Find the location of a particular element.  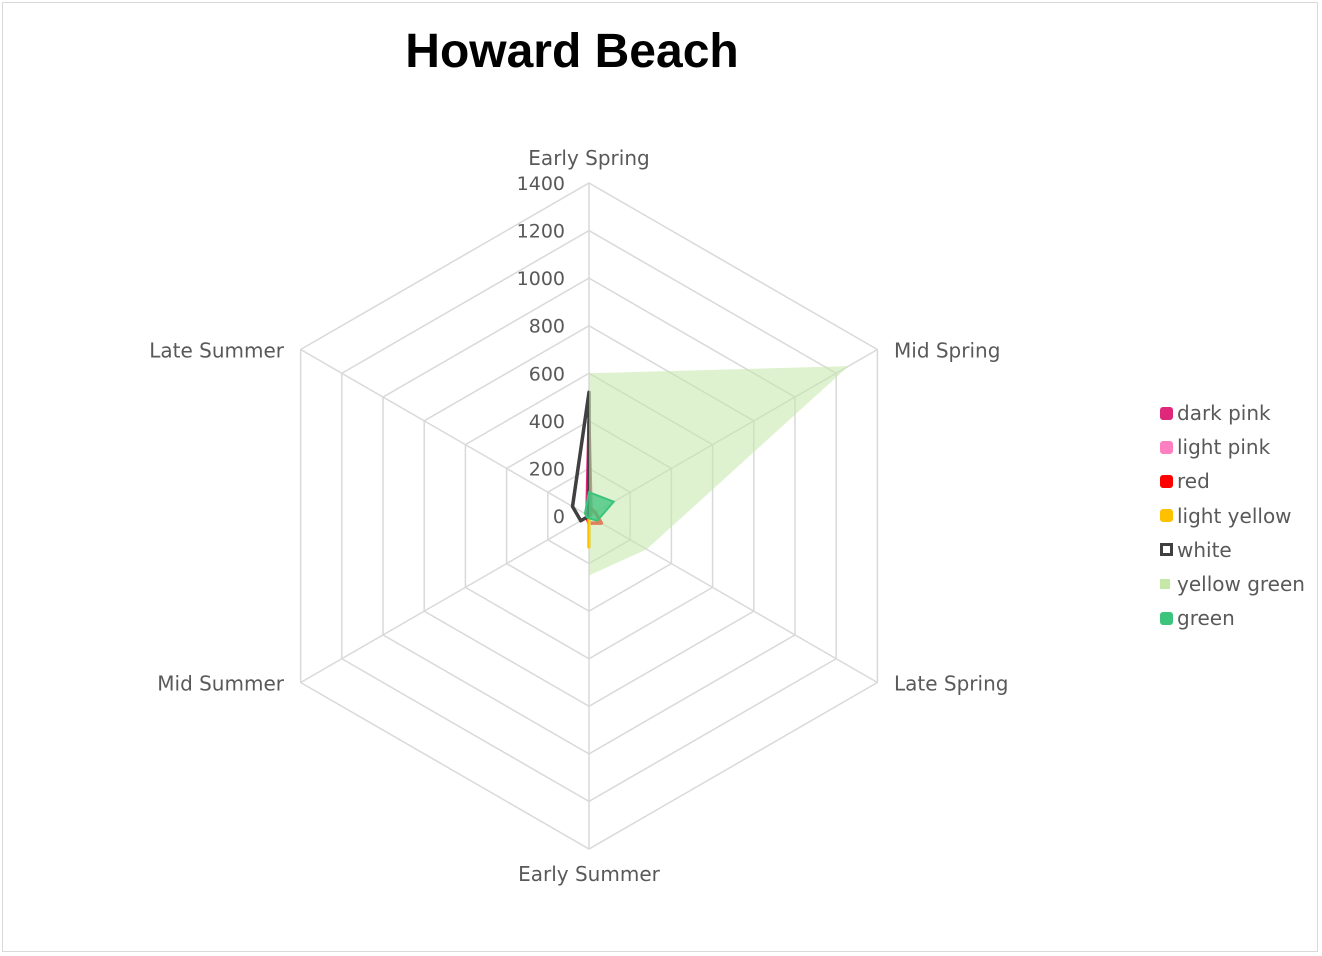

legend-label: green is located at coordinates (1206, 618).